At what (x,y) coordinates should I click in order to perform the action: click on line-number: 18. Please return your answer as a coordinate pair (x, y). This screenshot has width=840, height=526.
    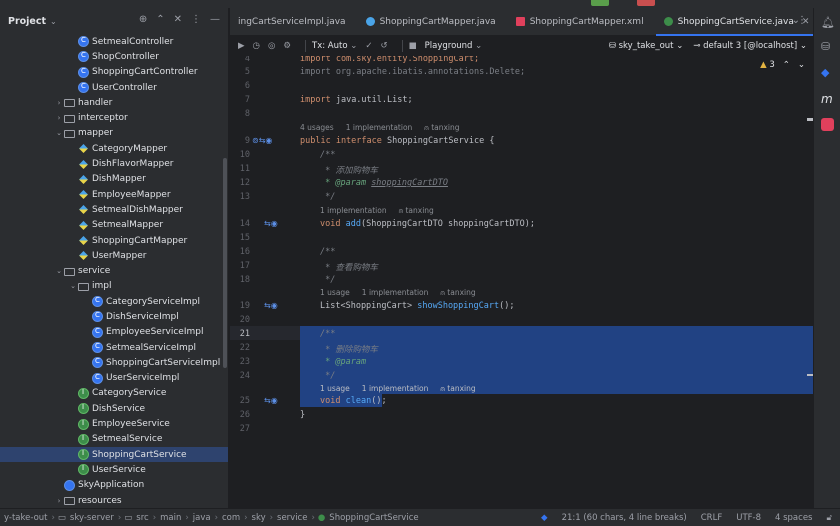
    Looking at the image, I should click on (240, 280).